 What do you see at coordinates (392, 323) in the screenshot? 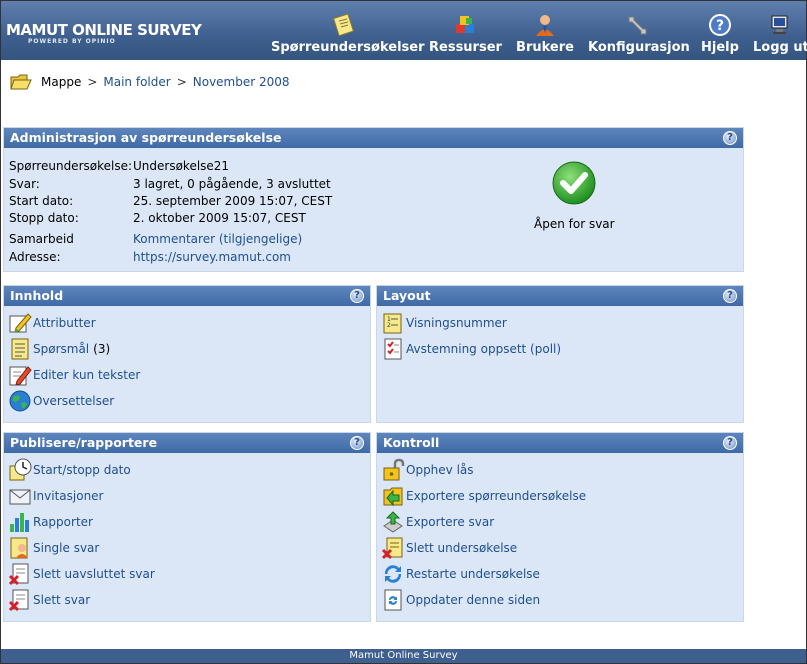
I see `numbered-list-icon: 12` at bounding box center [392, 323].